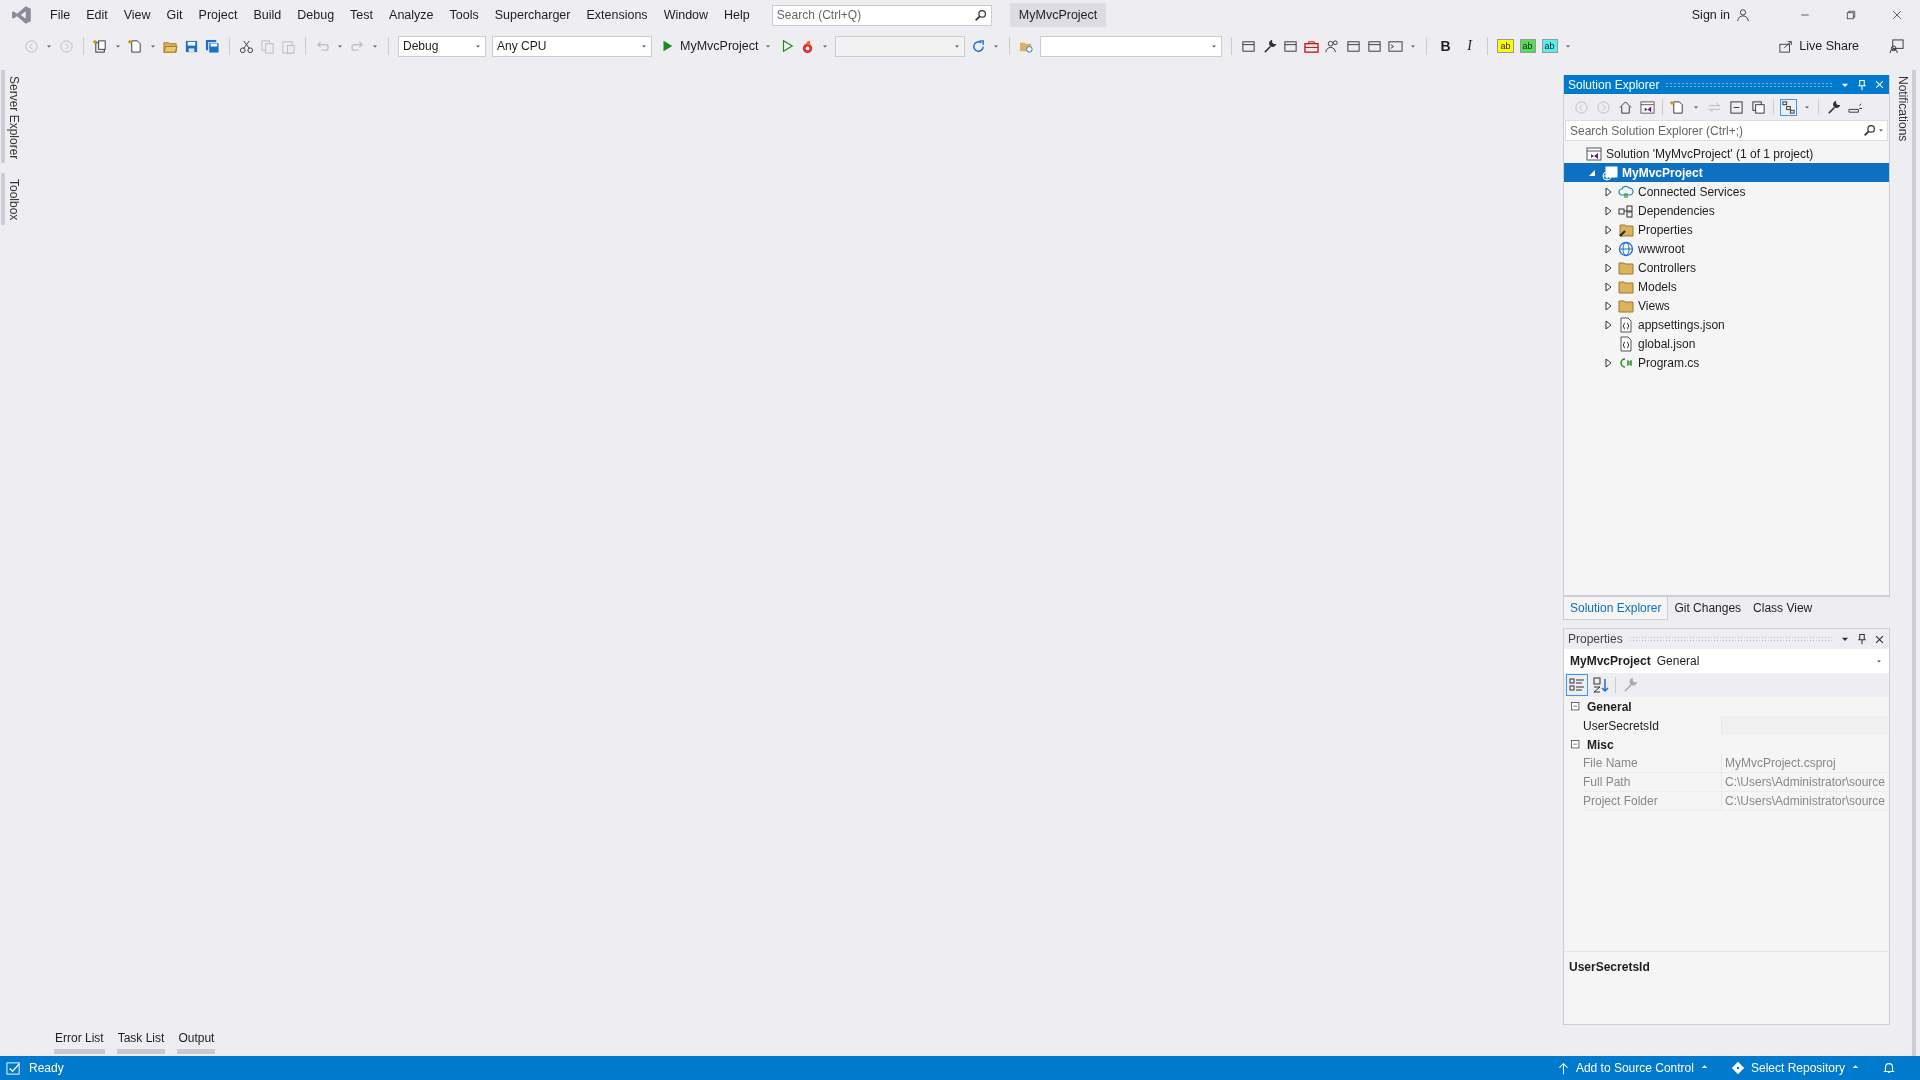  I want to click on italic-button: I, so click(1469, 46).